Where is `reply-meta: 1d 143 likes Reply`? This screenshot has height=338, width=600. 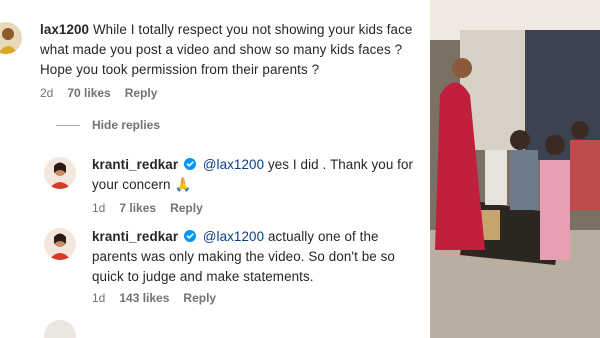 reply-meta: 1d 143 likes Reply is located at coordinates (154, 298).